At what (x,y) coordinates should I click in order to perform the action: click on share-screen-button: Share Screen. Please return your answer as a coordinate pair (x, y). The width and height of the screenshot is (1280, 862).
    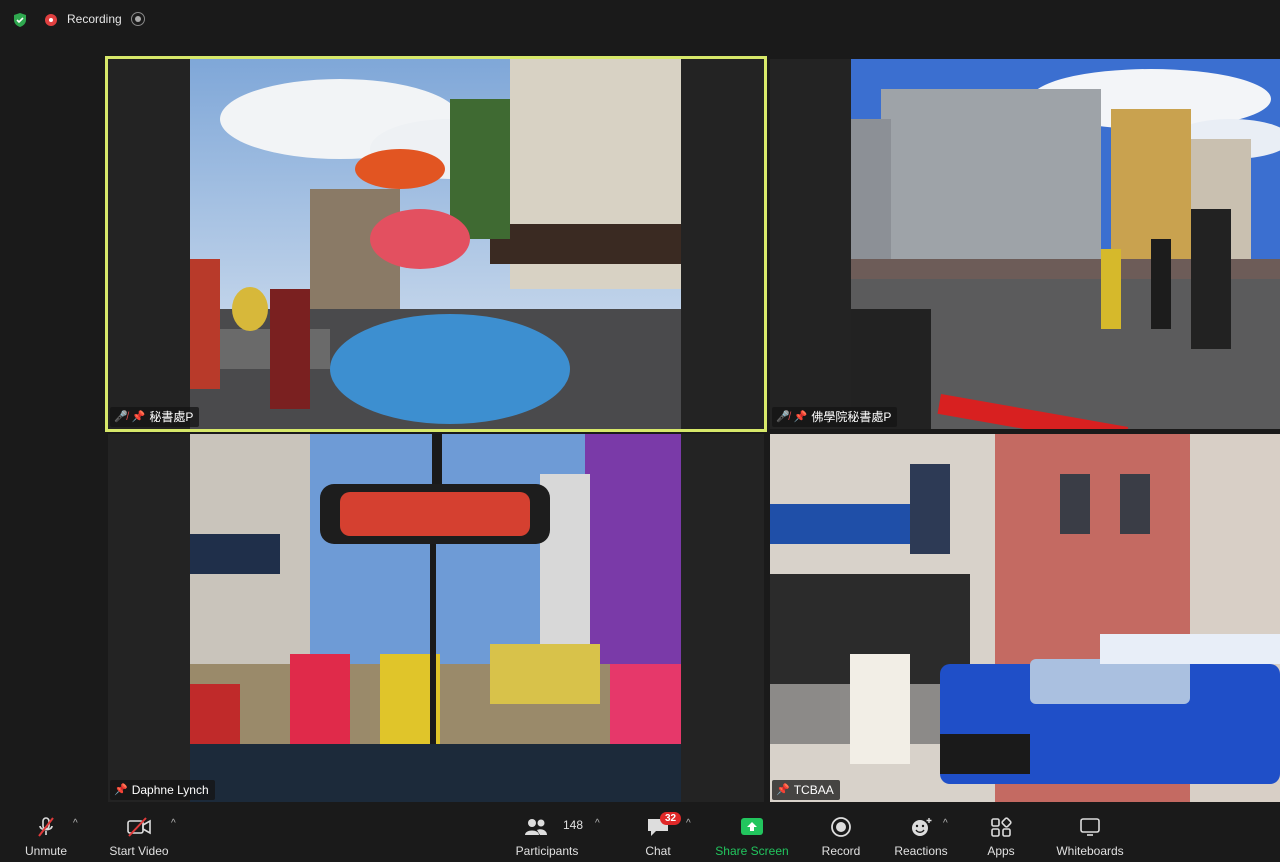
    Looking at the image, I should click on (752, 834).